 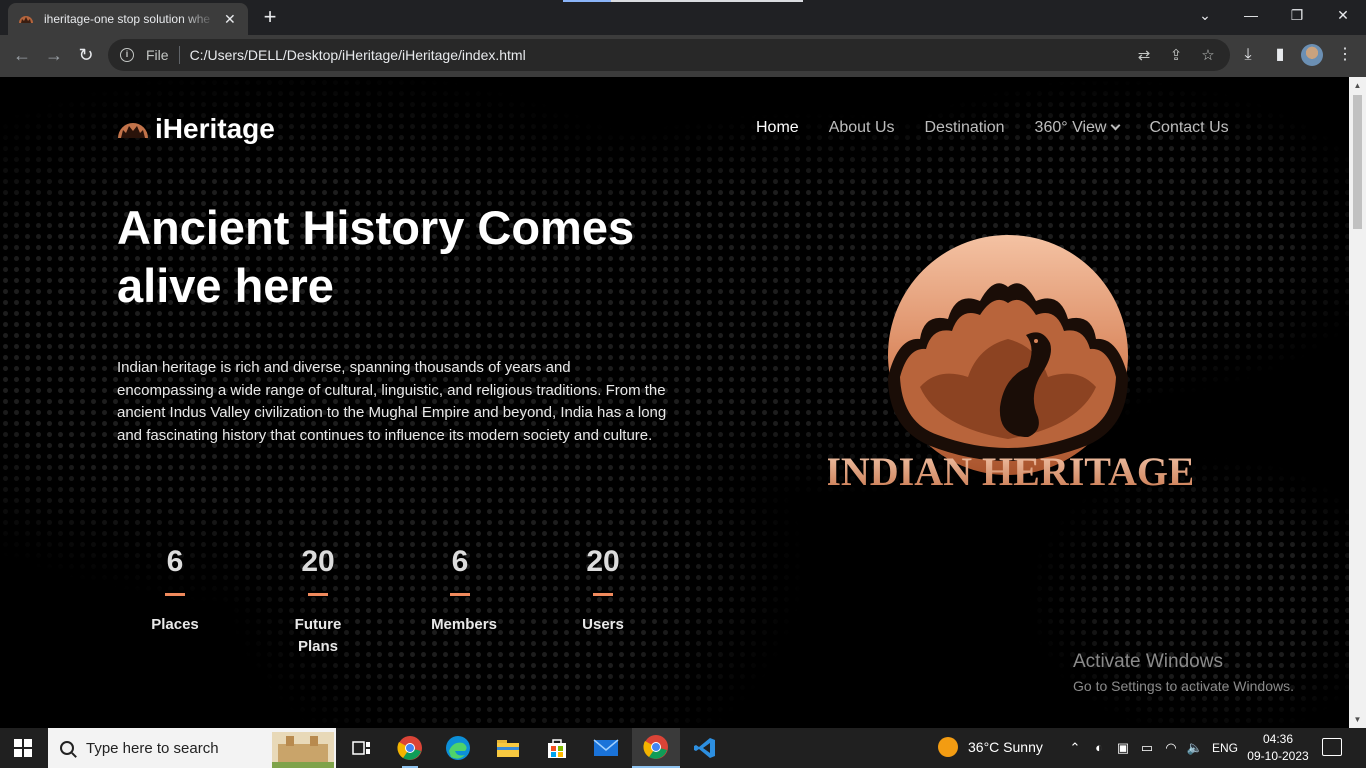 I want to click on stat-places: 6 Places, so click(x=175, y=590).